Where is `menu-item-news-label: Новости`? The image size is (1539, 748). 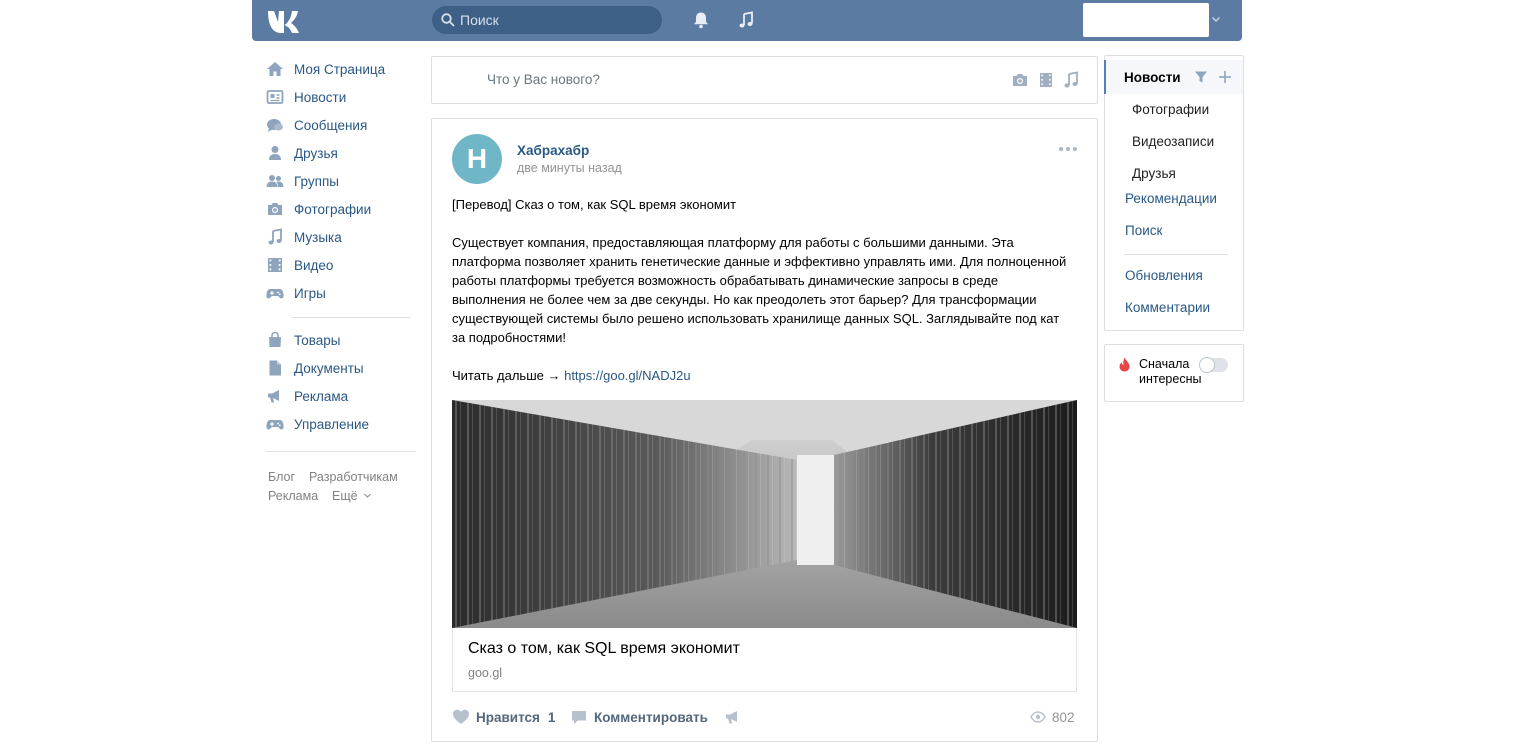 menu-item-news-label: Новости is located at coordinates (1152, 77).